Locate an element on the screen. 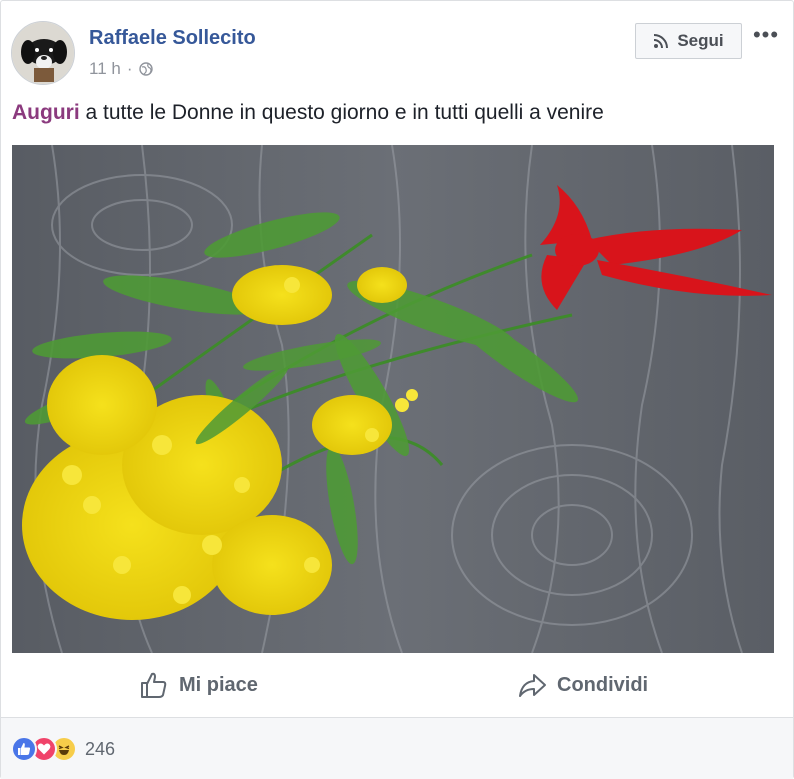  share-arrow-icon is located at coordinates (532, 685).